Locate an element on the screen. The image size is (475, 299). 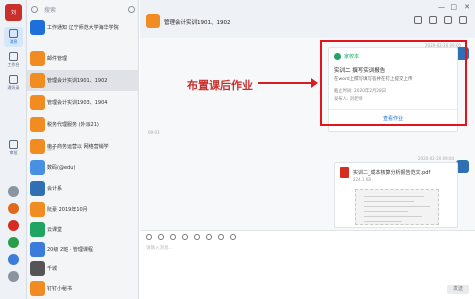
more-icon is located at coordinates (13, 276).